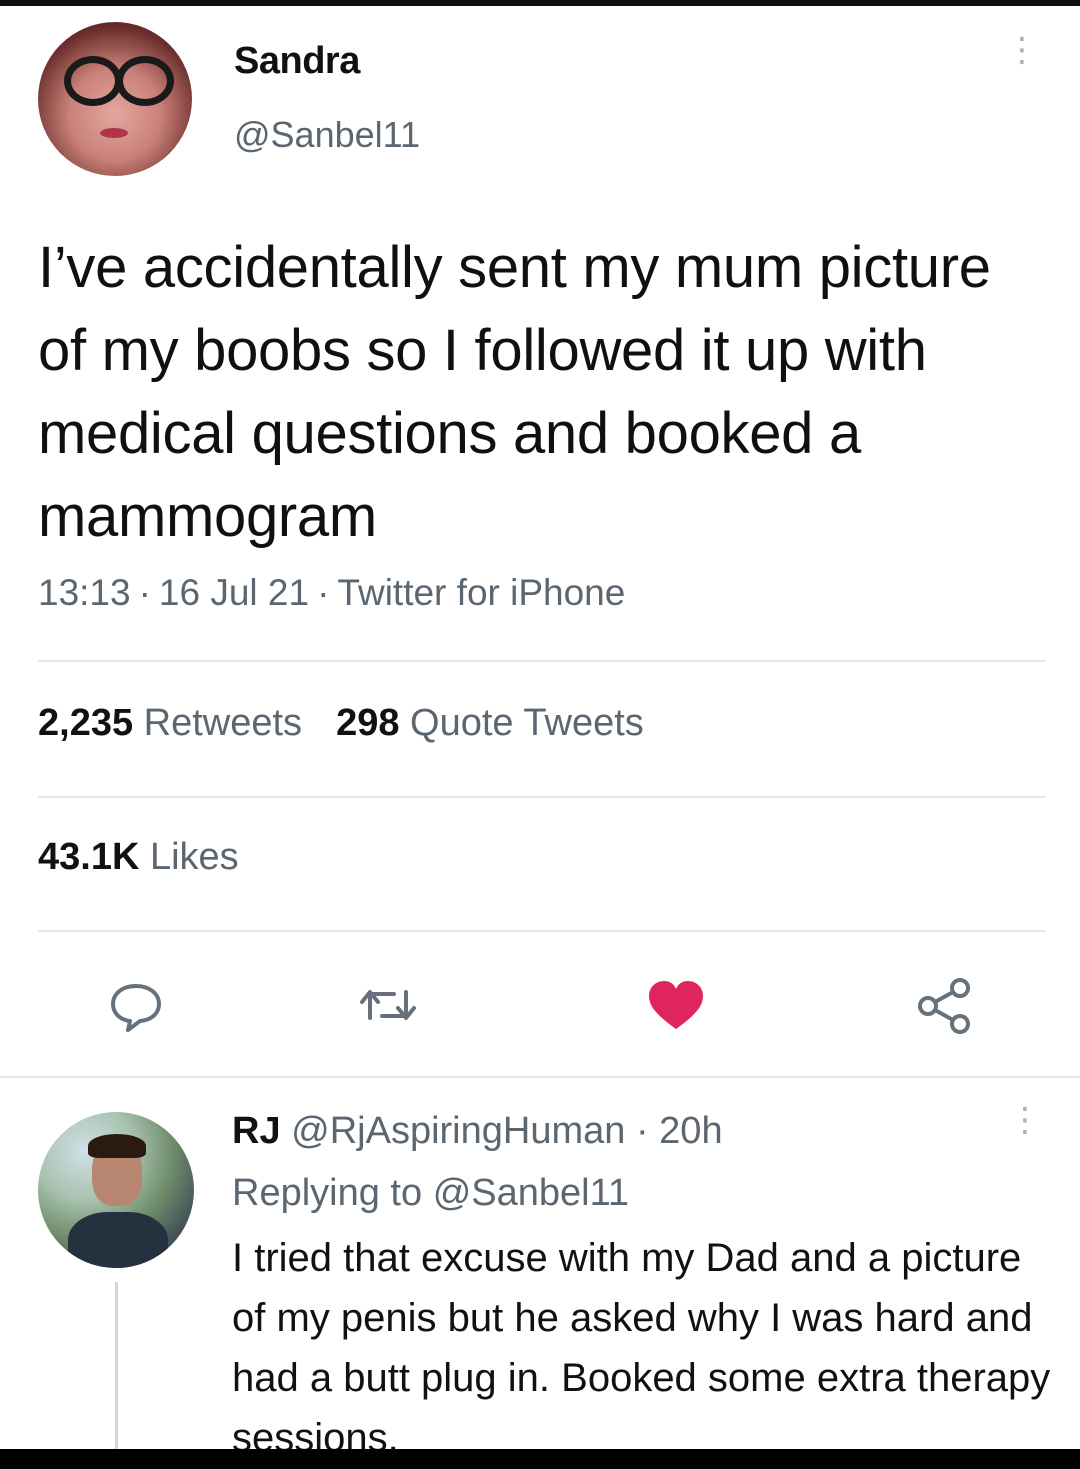 The height and width of the screenshot is (1469, 1080). Describe the element at coordinates (540, 3) in the screenshot. I see `top-edge-bar` at that location.